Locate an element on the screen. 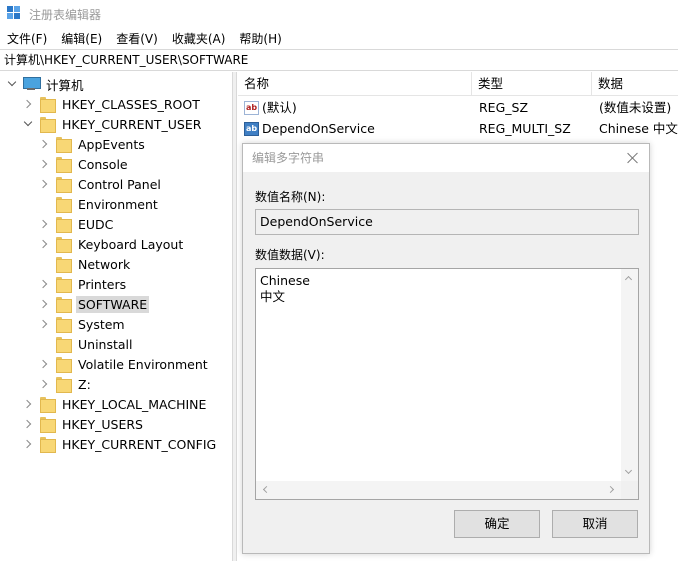 The height and width of the screenshot is (561, 678). tree-item: SOFTWARE is located at coordinates (94, 304).